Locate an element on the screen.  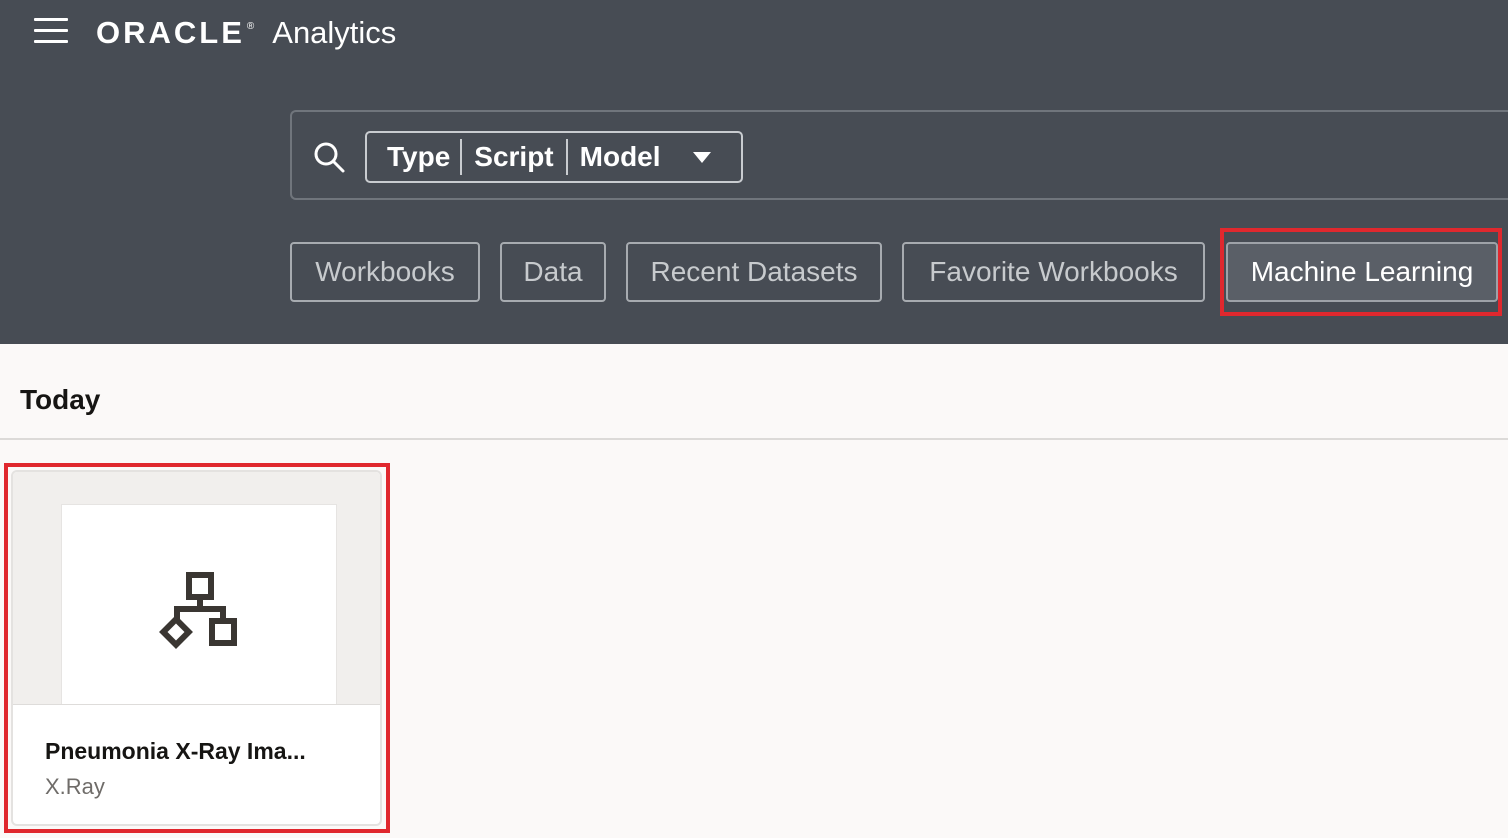
hamburger-menu-icon is located at coordinates (52, 31).